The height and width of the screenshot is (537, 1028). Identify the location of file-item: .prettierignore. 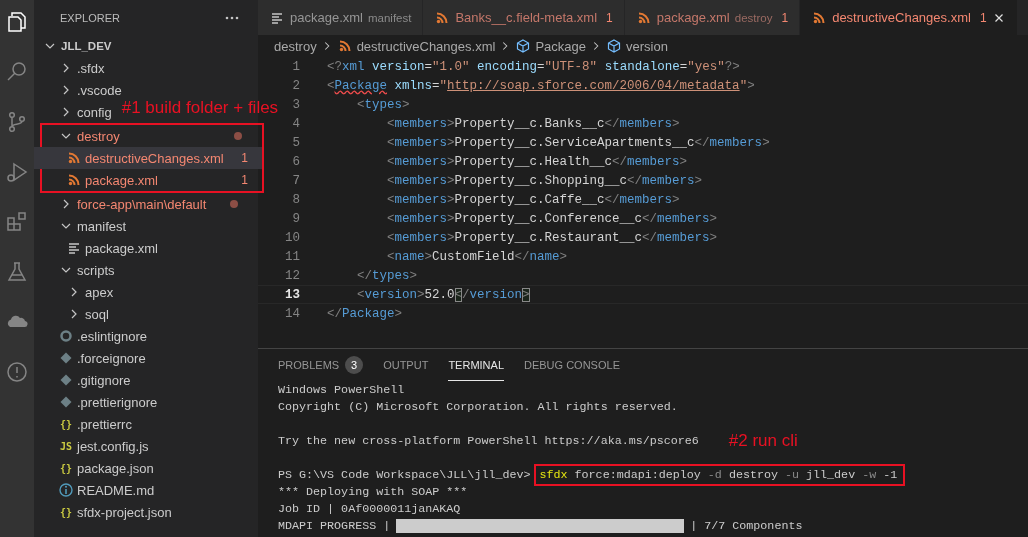
(146, 402).